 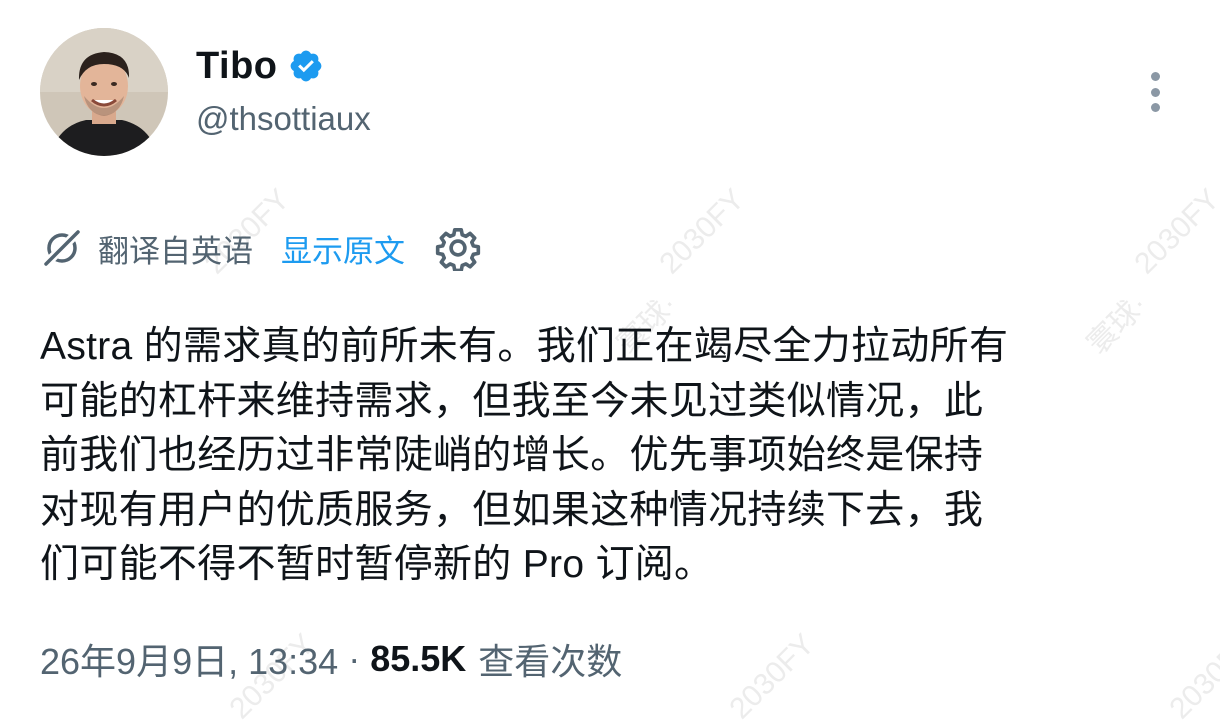 What do you see at coordinates (418, 659) in the screenshot?
I see `views-count: 85.5K` at bounding box center [418, 659].